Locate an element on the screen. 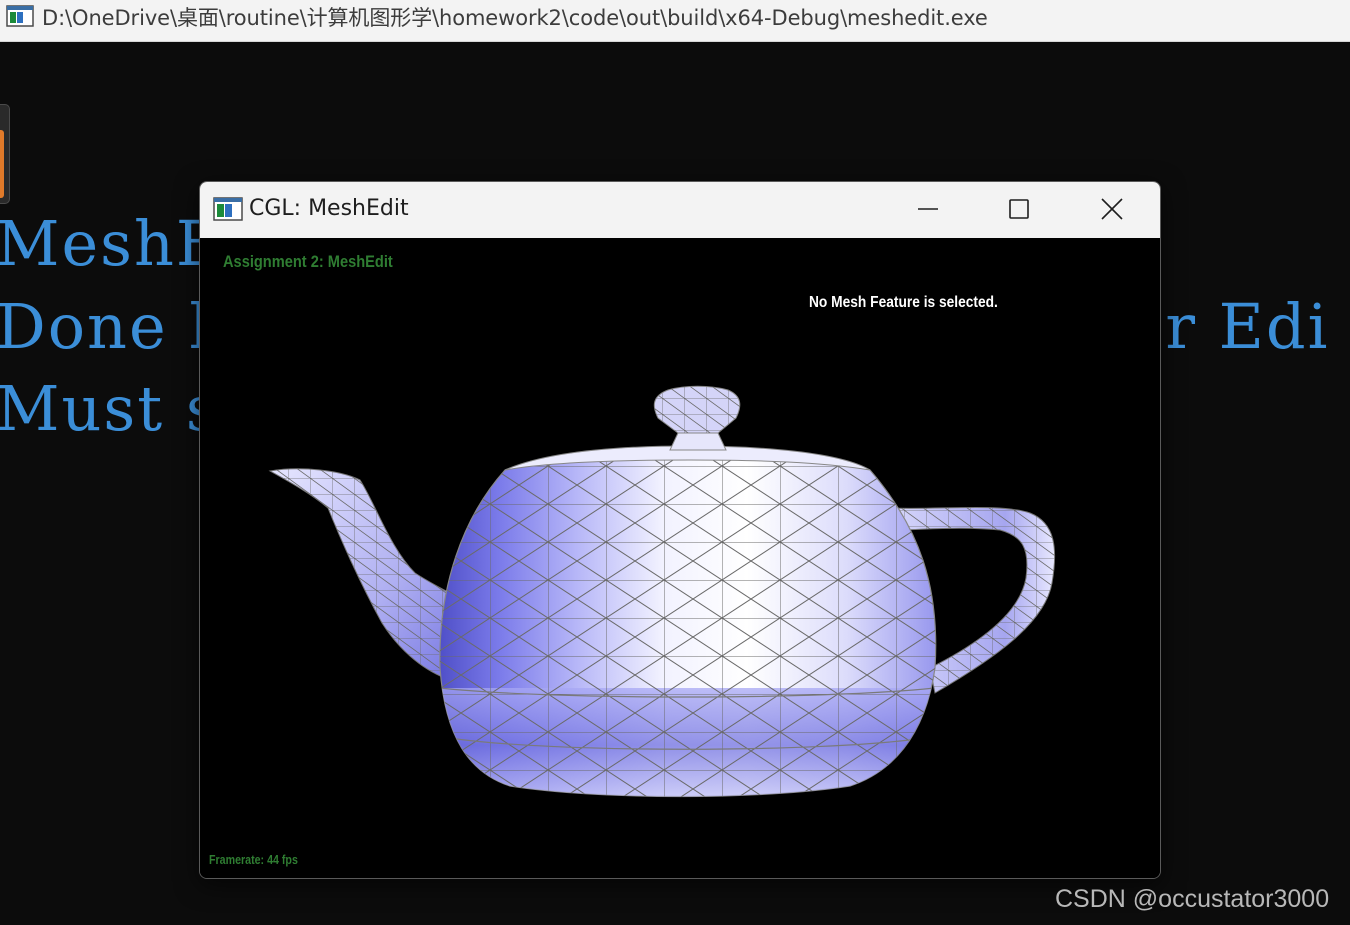 This screenshot has width=1350, height=925. close-button is located at coordinates (1112, 210).